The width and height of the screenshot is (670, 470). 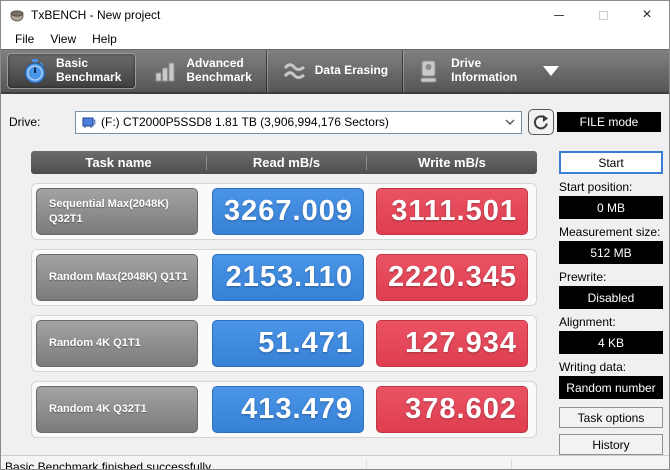 I want to click on tab-drive-information: Drive Information, so click(x=466, y=71).